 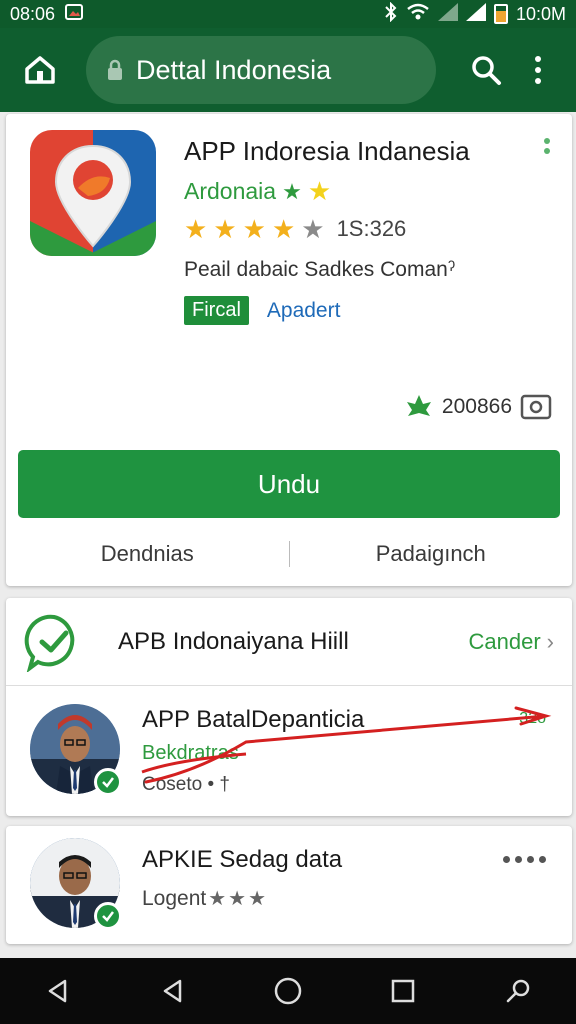 What do you see at coordinates (74, 14) in the screenshot?
I see `gallery-icon` at bounding box center [74, 14].